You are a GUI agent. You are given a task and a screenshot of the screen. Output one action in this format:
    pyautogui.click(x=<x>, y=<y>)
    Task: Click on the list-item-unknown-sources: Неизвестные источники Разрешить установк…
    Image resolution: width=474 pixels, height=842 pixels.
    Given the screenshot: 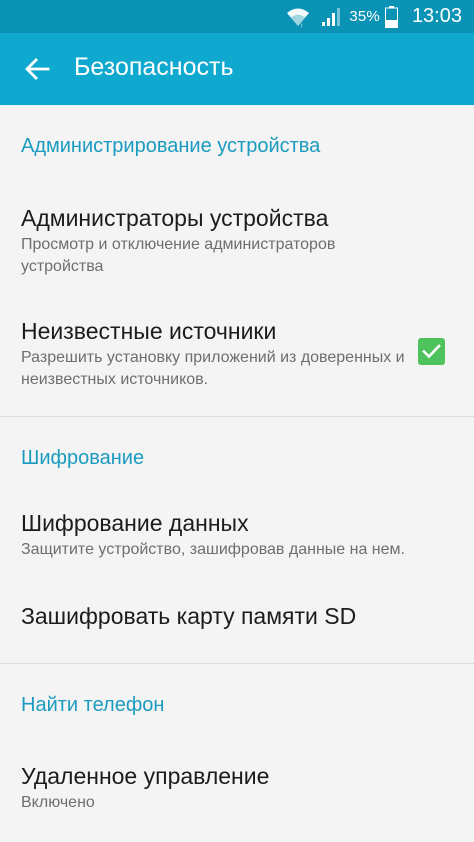 What is the action you would take?
    pyautogui.click(x=237, y=355)
    